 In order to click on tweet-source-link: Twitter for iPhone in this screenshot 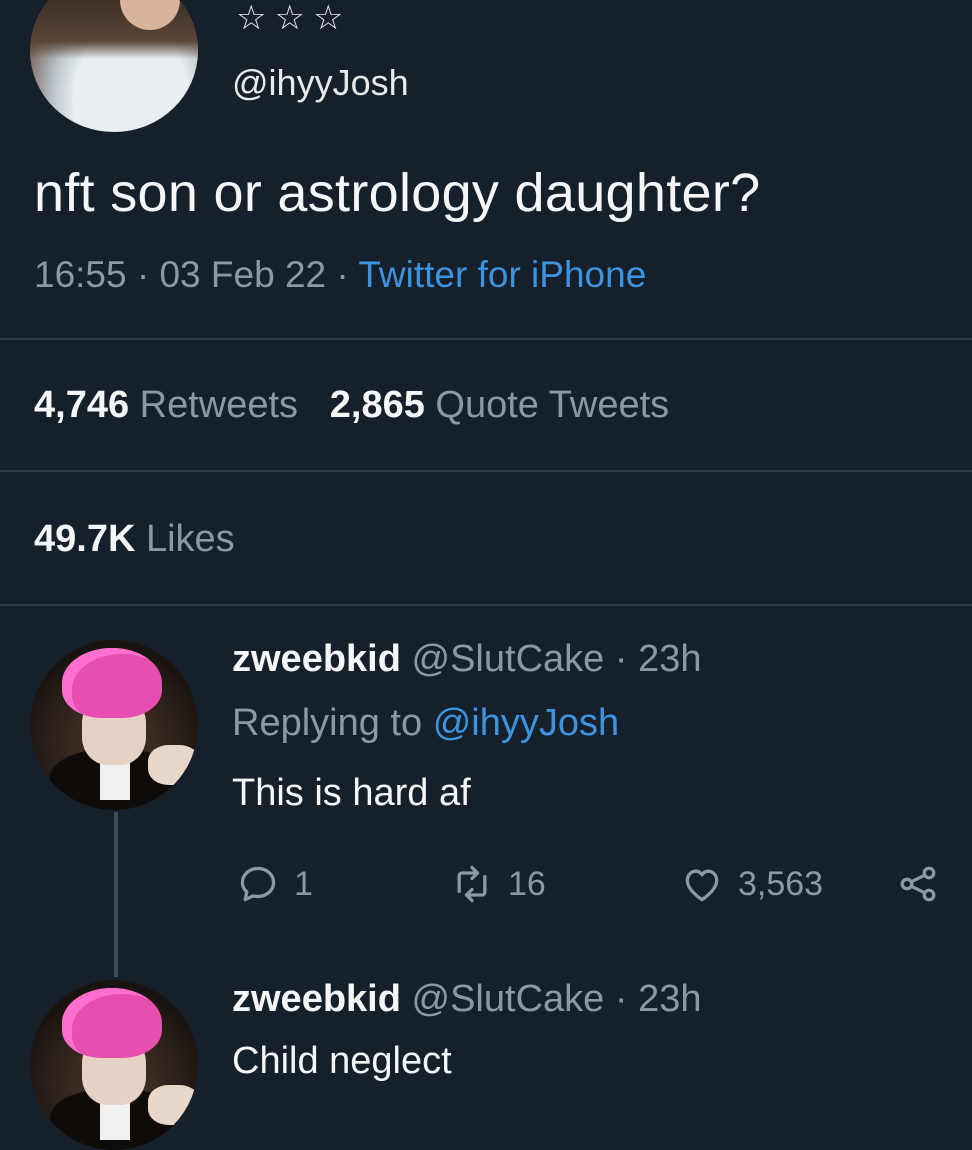, I will do `click(502, 274)`.